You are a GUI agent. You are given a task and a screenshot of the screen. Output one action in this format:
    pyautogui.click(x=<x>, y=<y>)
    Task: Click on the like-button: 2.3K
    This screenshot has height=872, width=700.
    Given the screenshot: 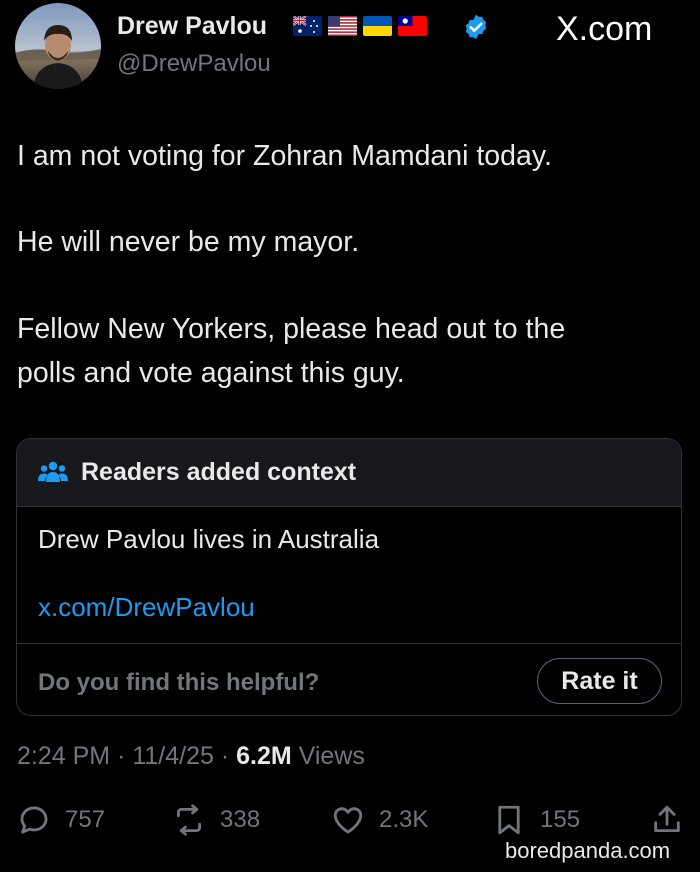 What is the action you would take?
    pyautogui.click(x=379, y=820)
    